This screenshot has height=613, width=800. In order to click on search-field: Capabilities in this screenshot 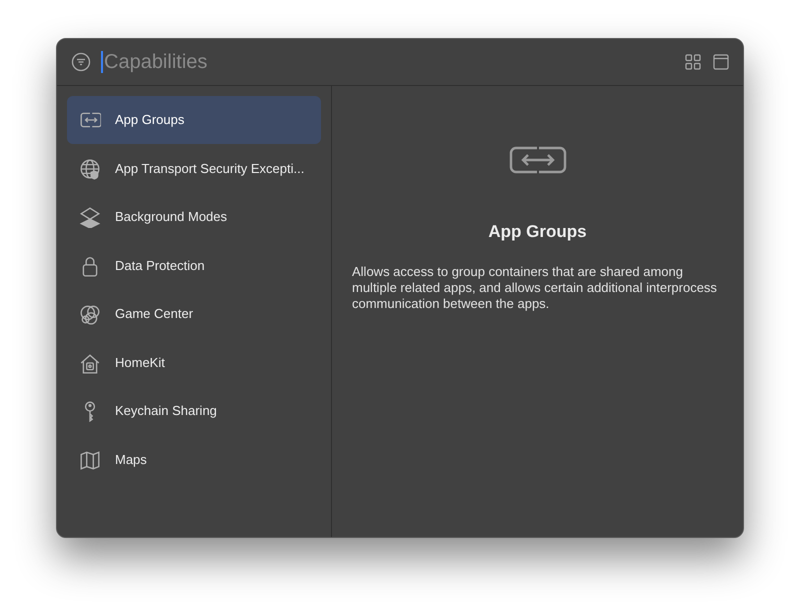, I will do `click(254, 62)`.